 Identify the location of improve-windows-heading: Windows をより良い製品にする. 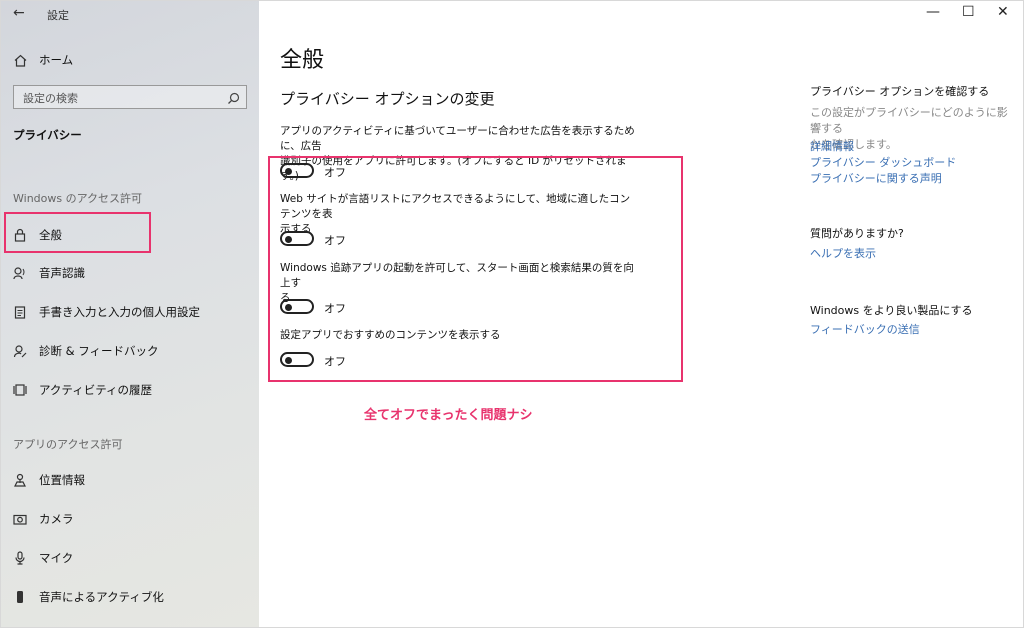
(891, 310).